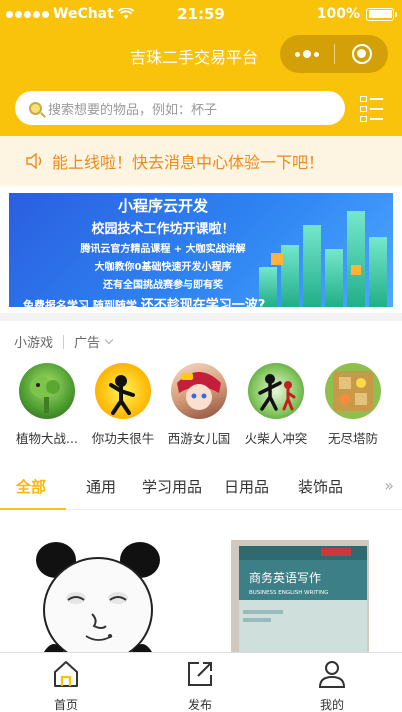  I want to click on banner-line: 腾讯云官方精品课程 + 大咖实战讲解, so click(163, 249).